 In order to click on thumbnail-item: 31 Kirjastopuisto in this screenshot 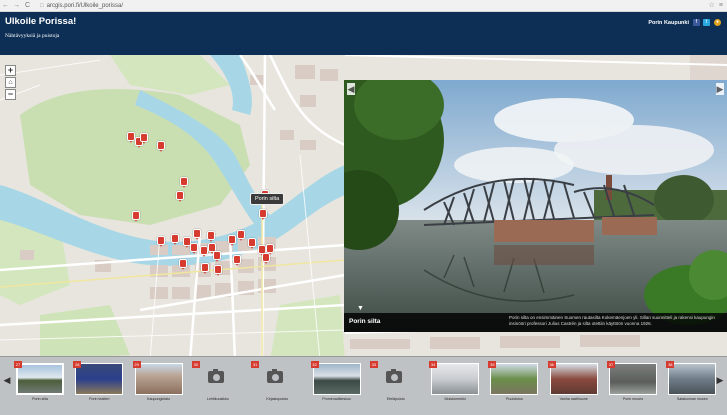, I will do `click(277, 383)`.